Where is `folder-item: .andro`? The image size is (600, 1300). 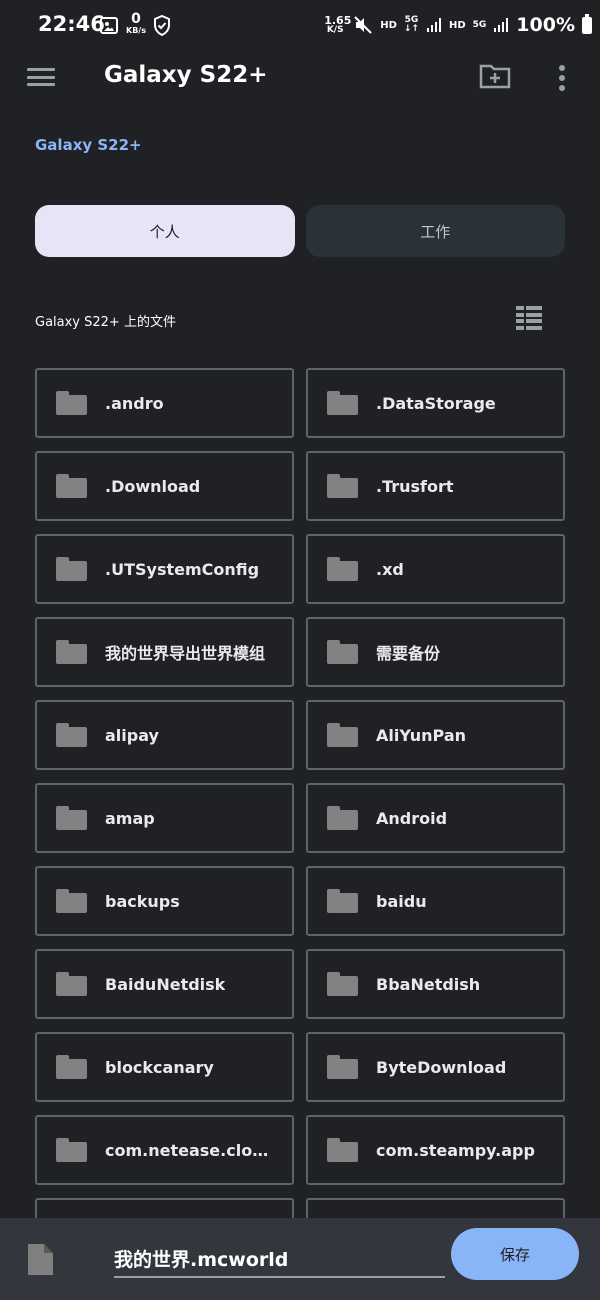
folder-item: .andro is located at coordinates (164, 403).